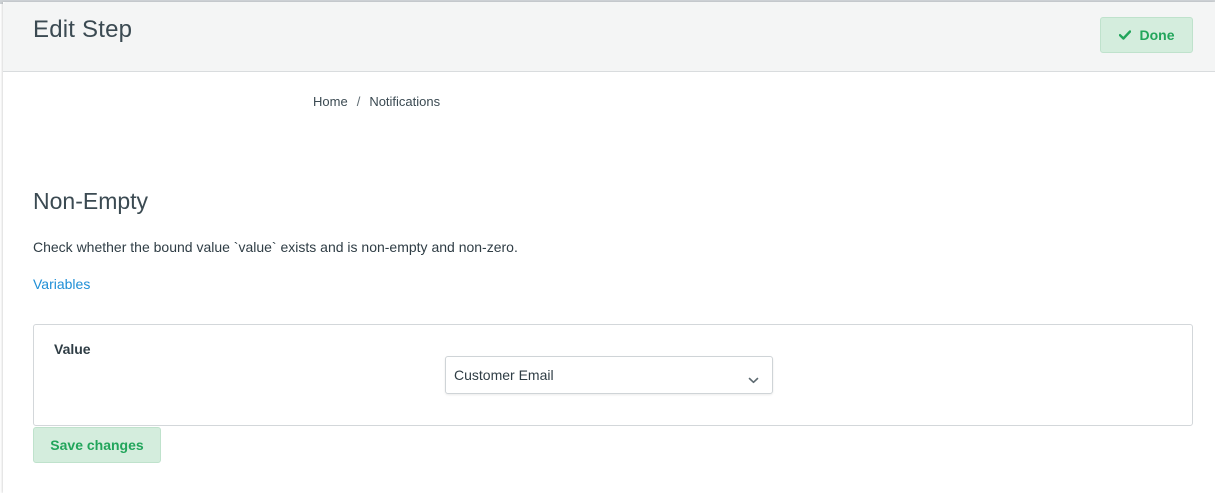  What do you see at coordinates (1124, 35) in the screenshot?
I see `checkmark-icon` at bounding box center [1124, 35].